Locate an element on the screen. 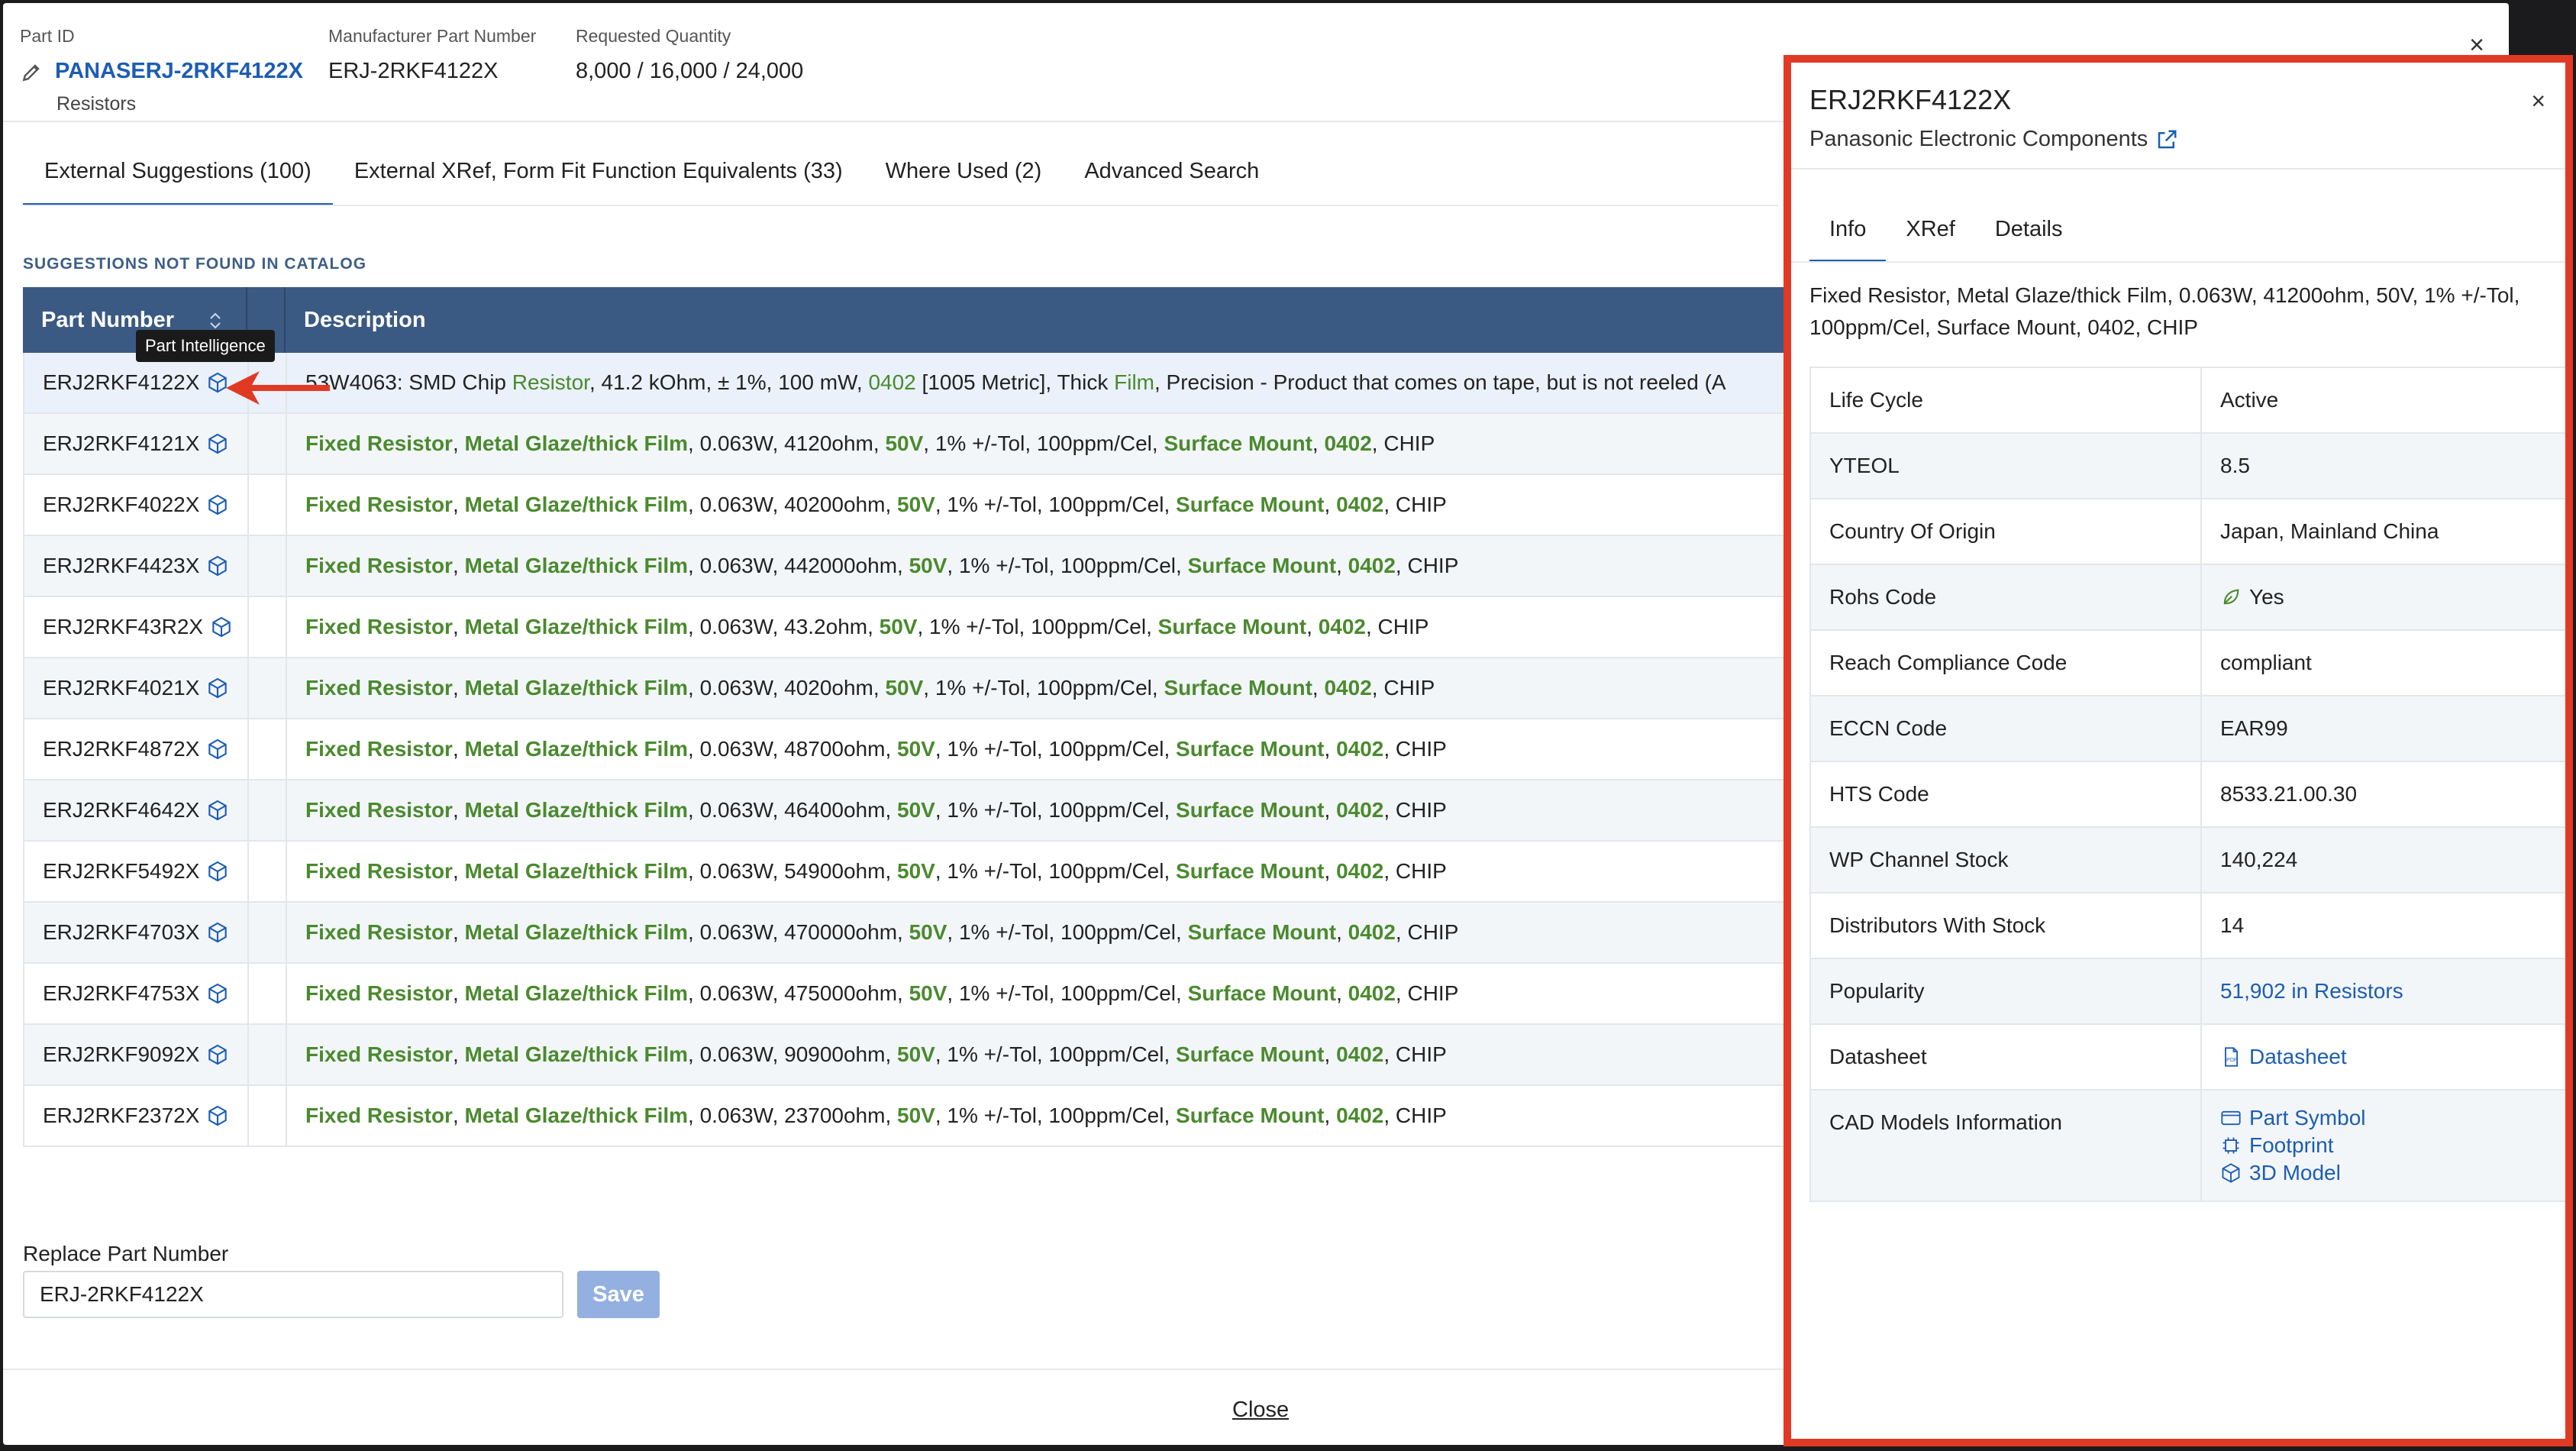 This screenshot has width=2576, height=1451. popularity-link: 51,902 in Resistors is located at coordinates (2311, 991).